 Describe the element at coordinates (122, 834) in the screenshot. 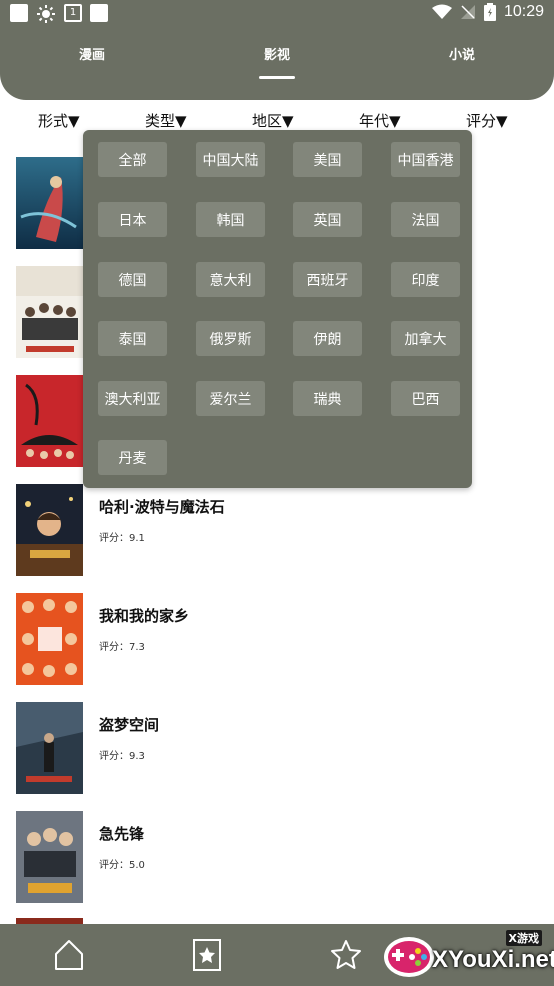

I see `movie-title: 急先锋` at that location.